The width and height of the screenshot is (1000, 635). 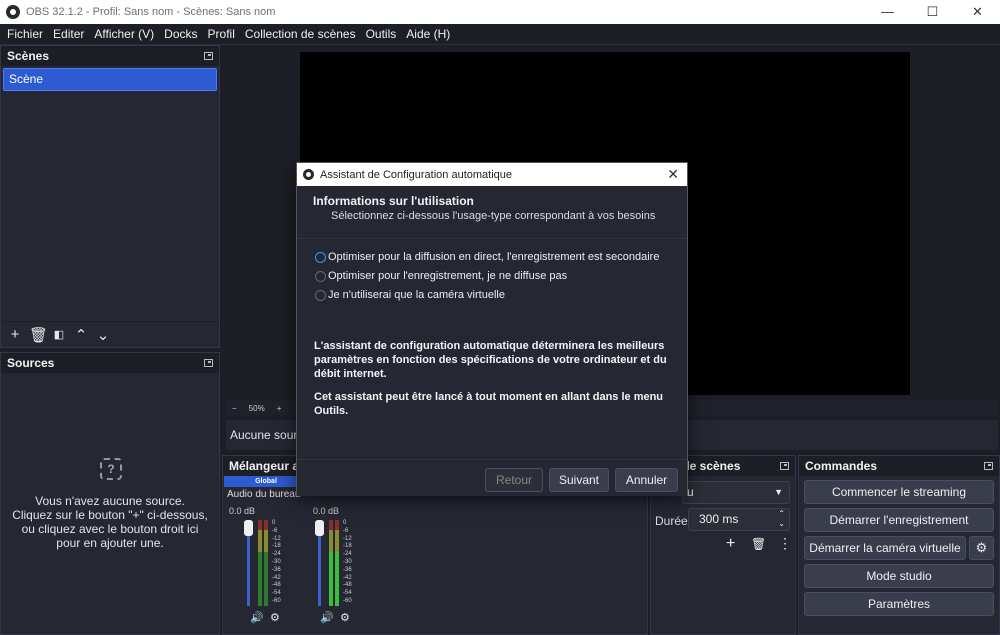 What do you see at coordinates (234, 408) in the screenshot?
I see `zoom-out-button: −` at bounding box center [234, 408].